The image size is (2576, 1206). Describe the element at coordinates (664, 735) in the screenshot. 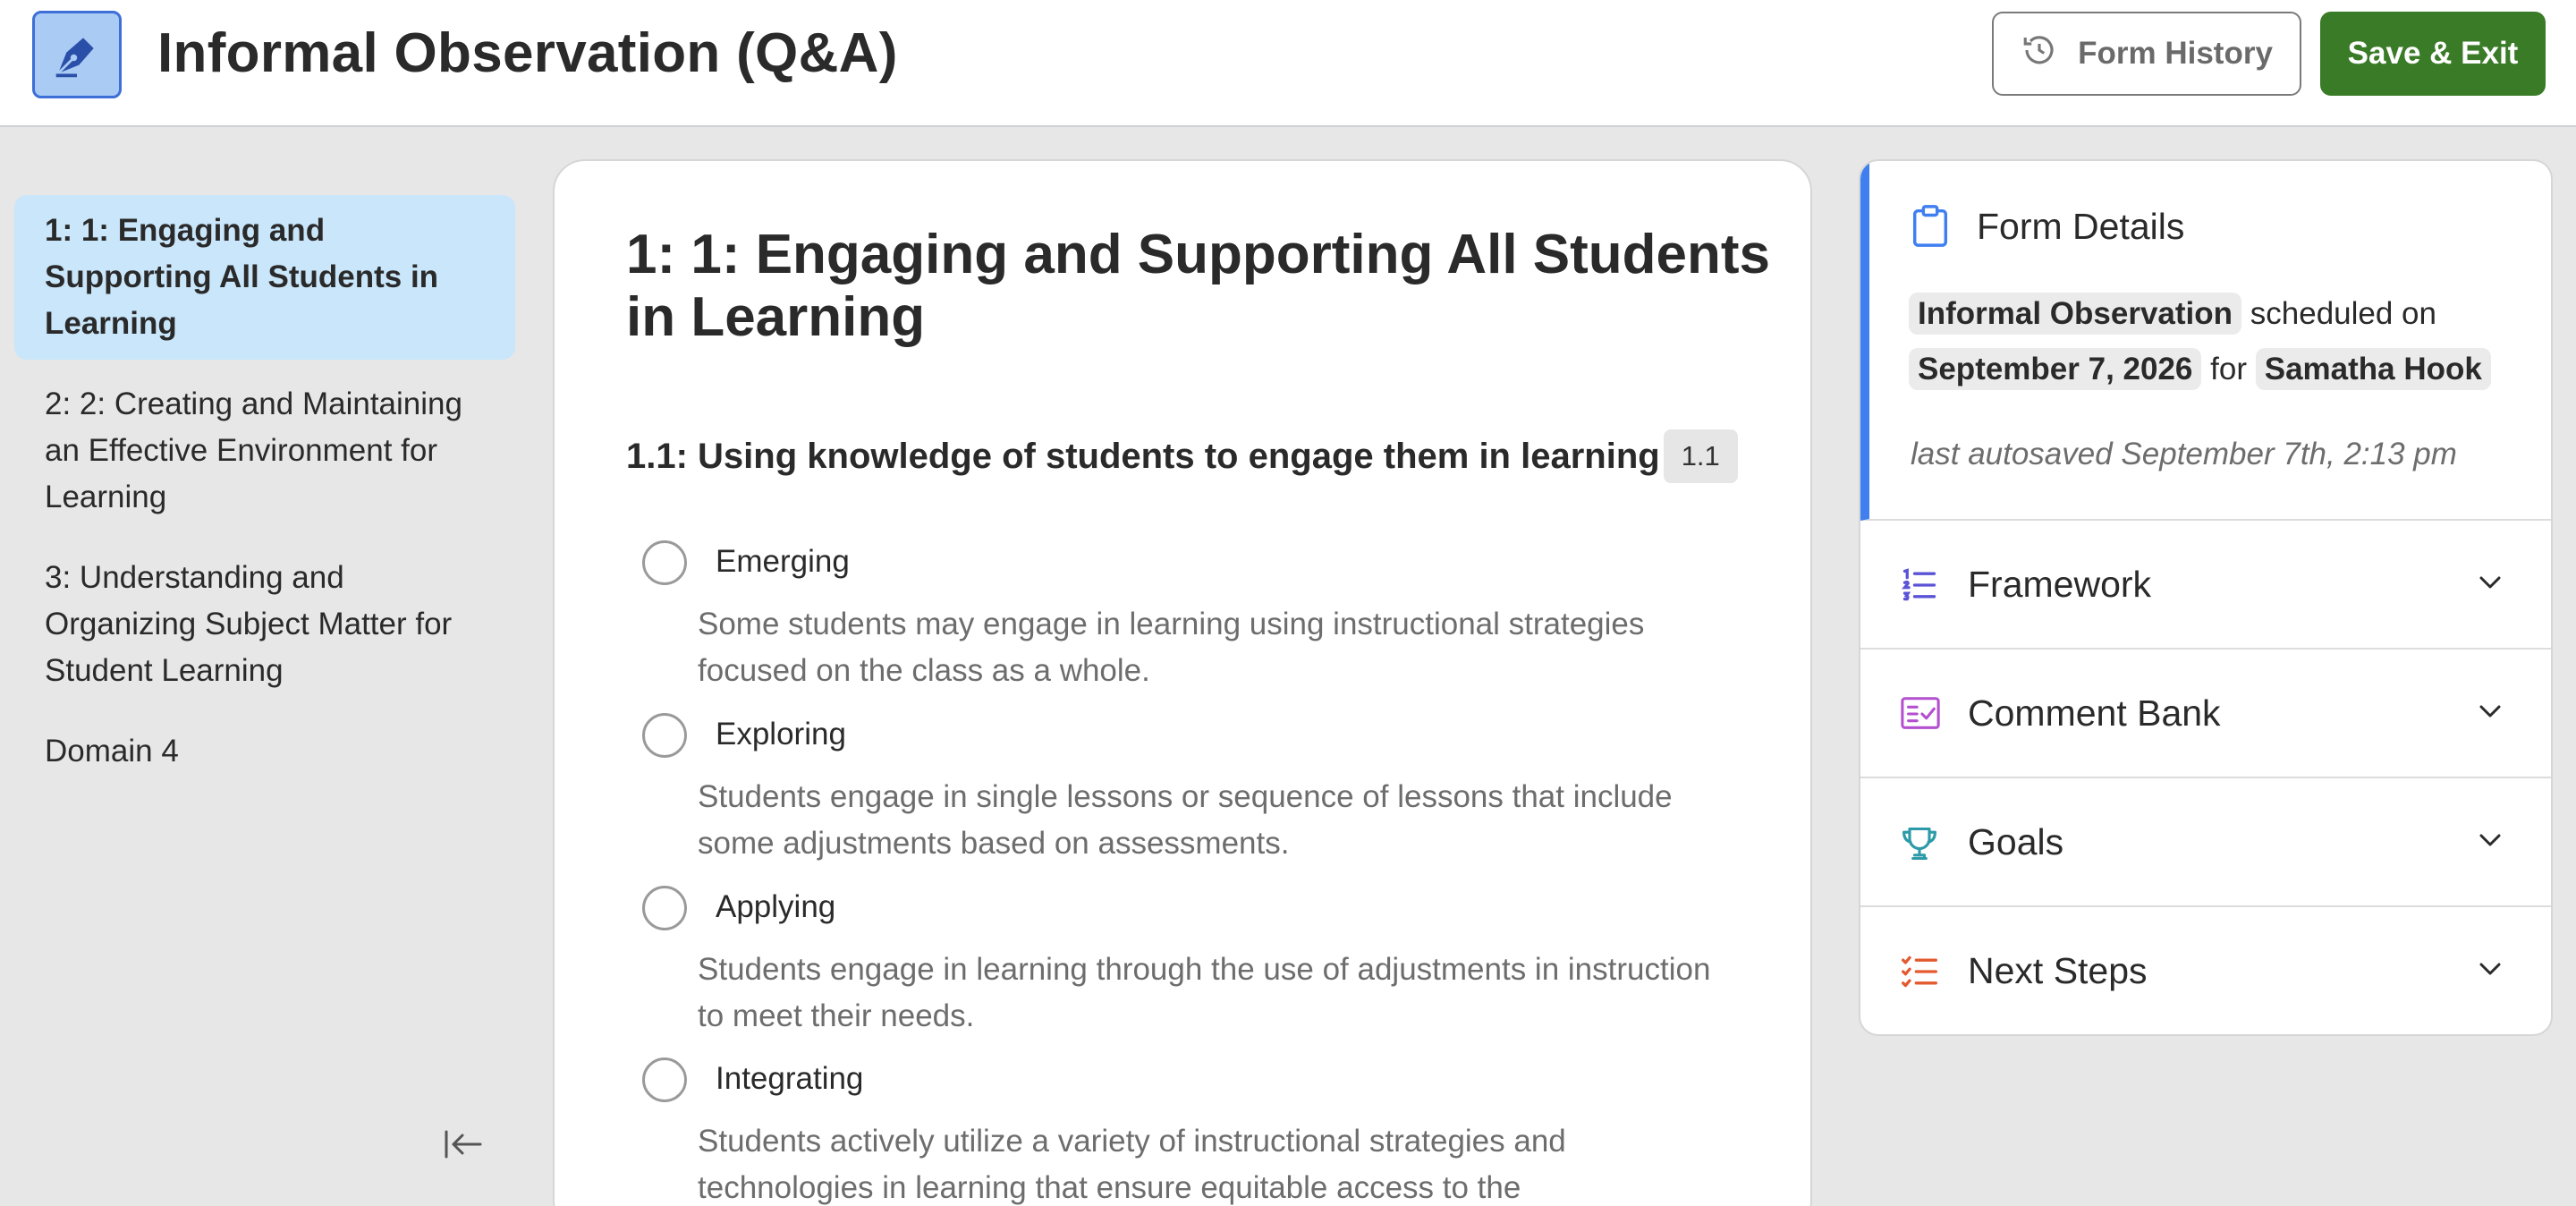

I see `radio-exploring` at that location.